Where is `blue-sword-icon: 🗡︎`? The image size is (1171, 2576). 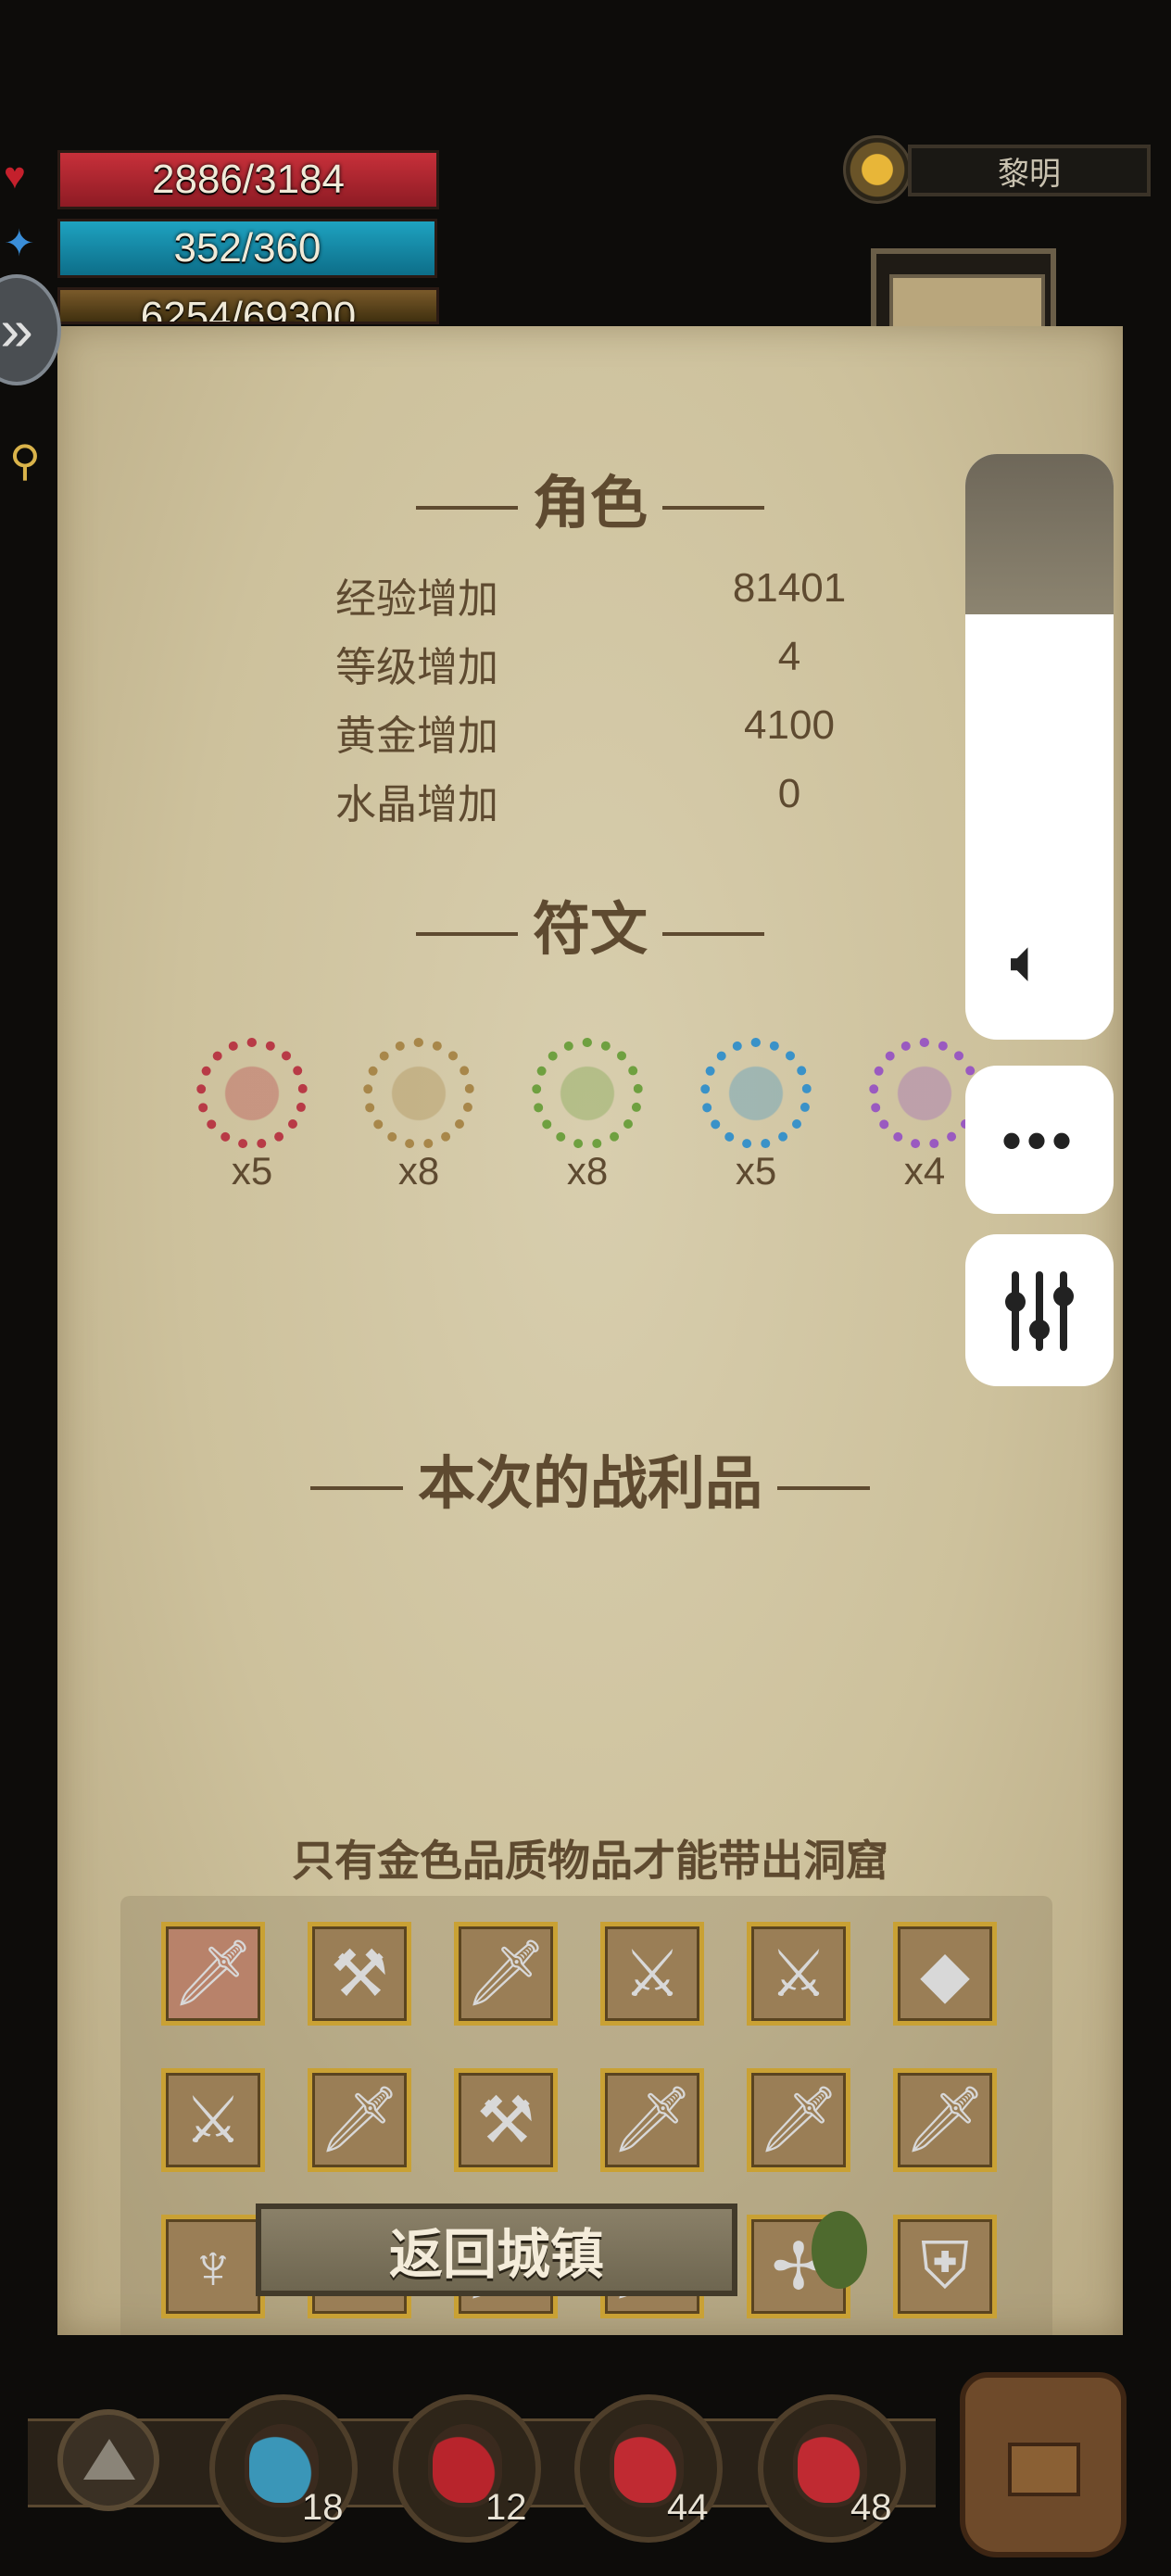
blue-sword-icon: 🗡︎ is located at coordinates (213, 1973).